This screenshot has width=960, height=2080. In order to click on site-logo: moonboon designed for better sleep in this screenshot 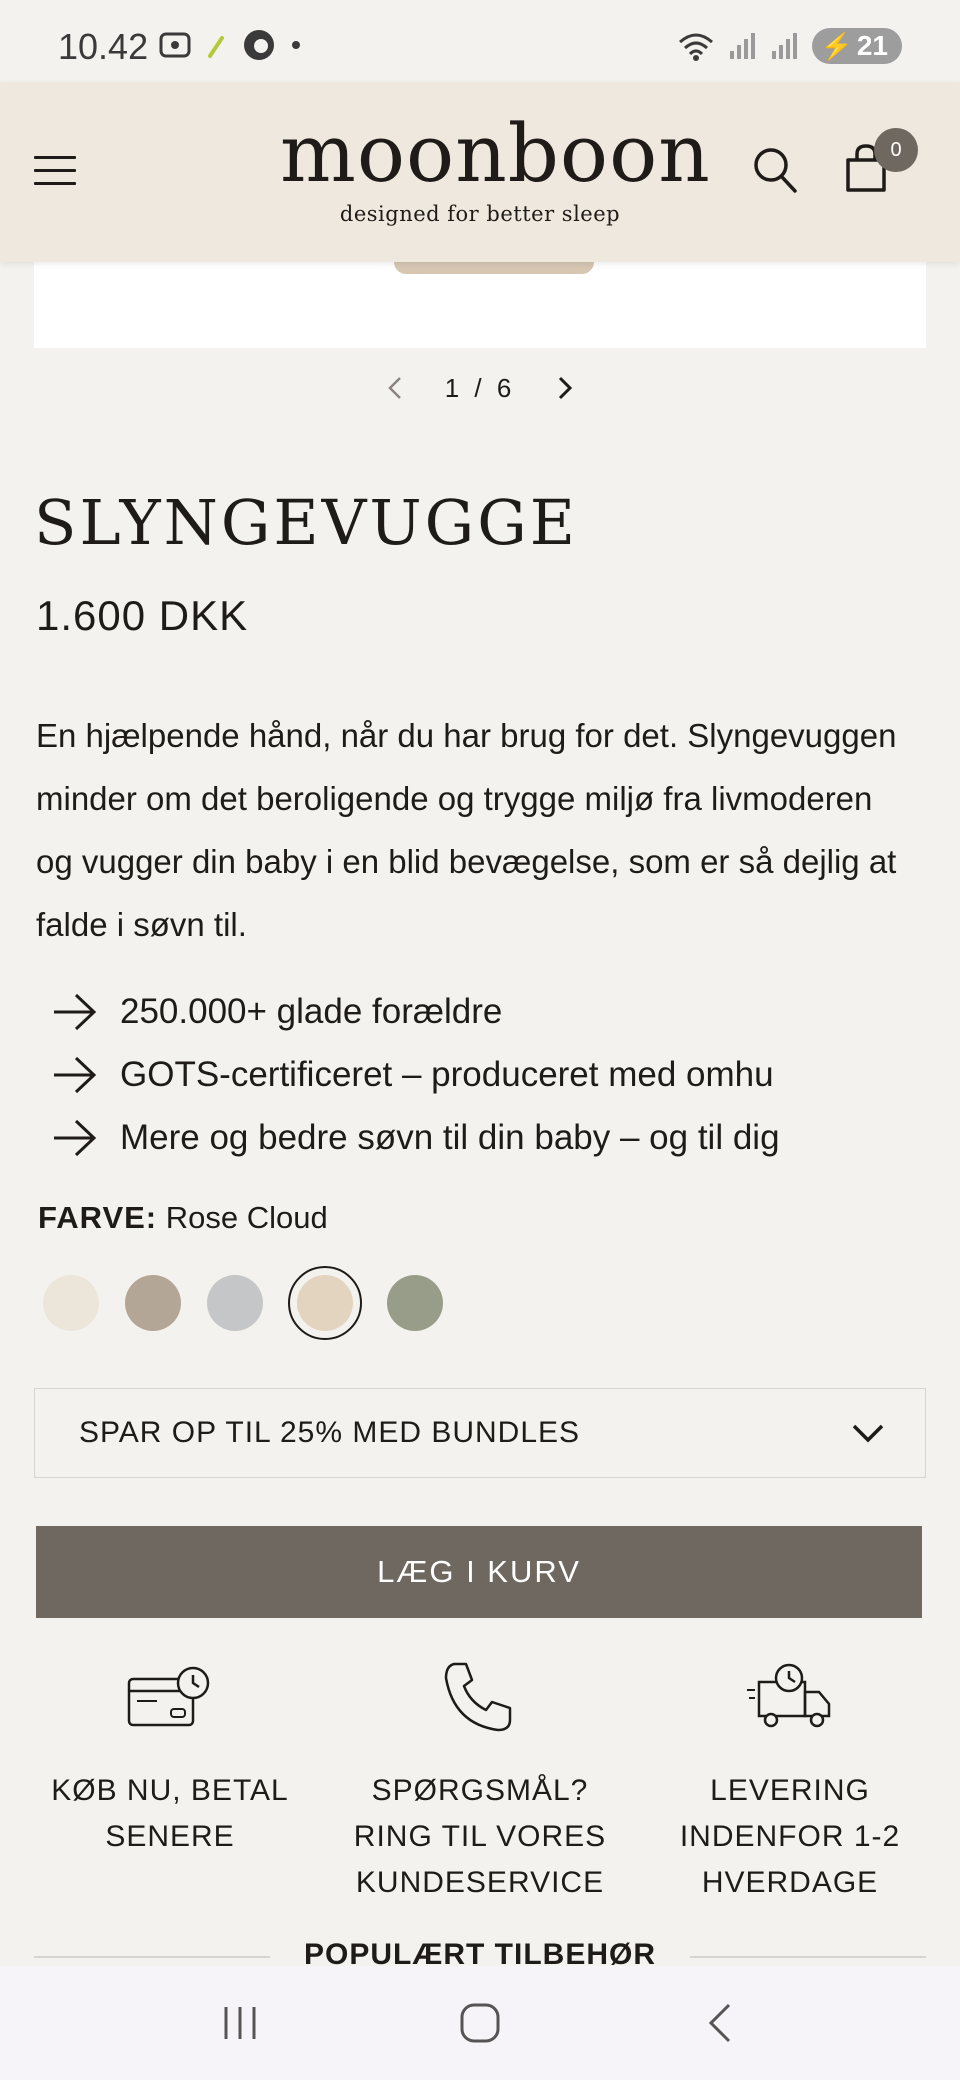, I will do `click(495, 167)`.